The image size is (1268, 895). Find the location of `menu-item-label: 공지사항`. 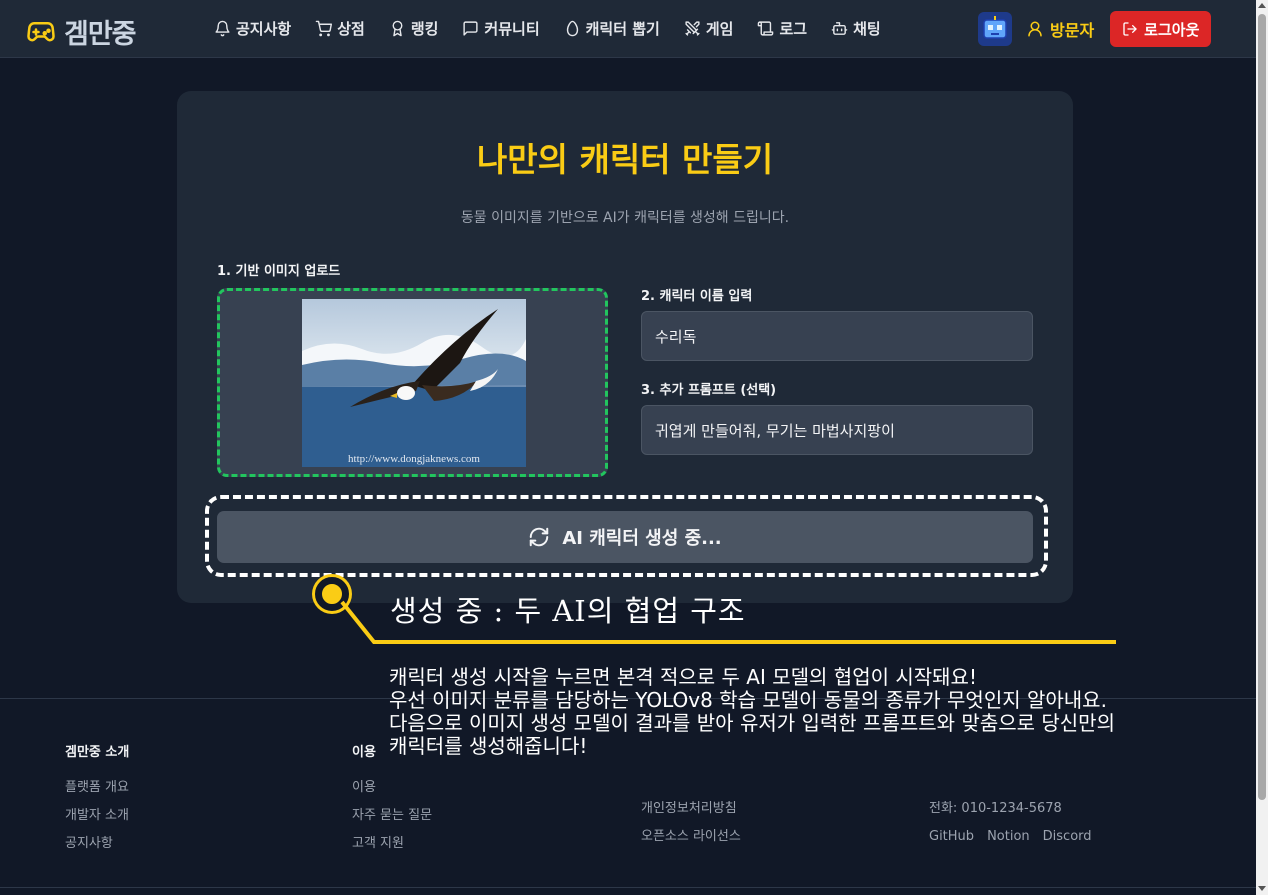

menu-item-label: 공지사항 is located at coordinates (264, 29).